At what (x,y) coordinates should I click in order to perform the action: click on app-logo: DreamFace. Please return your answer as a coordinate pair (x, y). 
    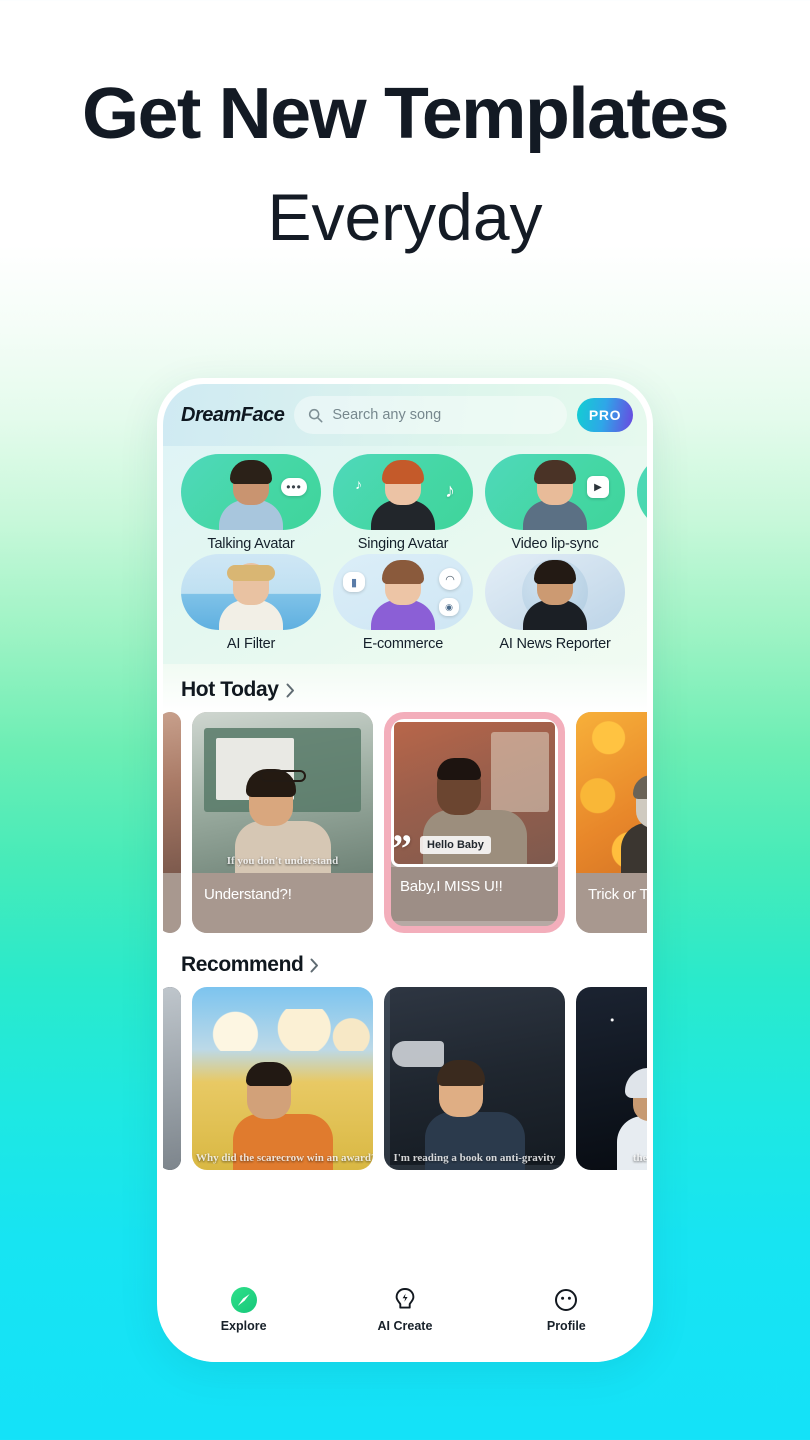
    Looking at the image, I should click on (233, 414).